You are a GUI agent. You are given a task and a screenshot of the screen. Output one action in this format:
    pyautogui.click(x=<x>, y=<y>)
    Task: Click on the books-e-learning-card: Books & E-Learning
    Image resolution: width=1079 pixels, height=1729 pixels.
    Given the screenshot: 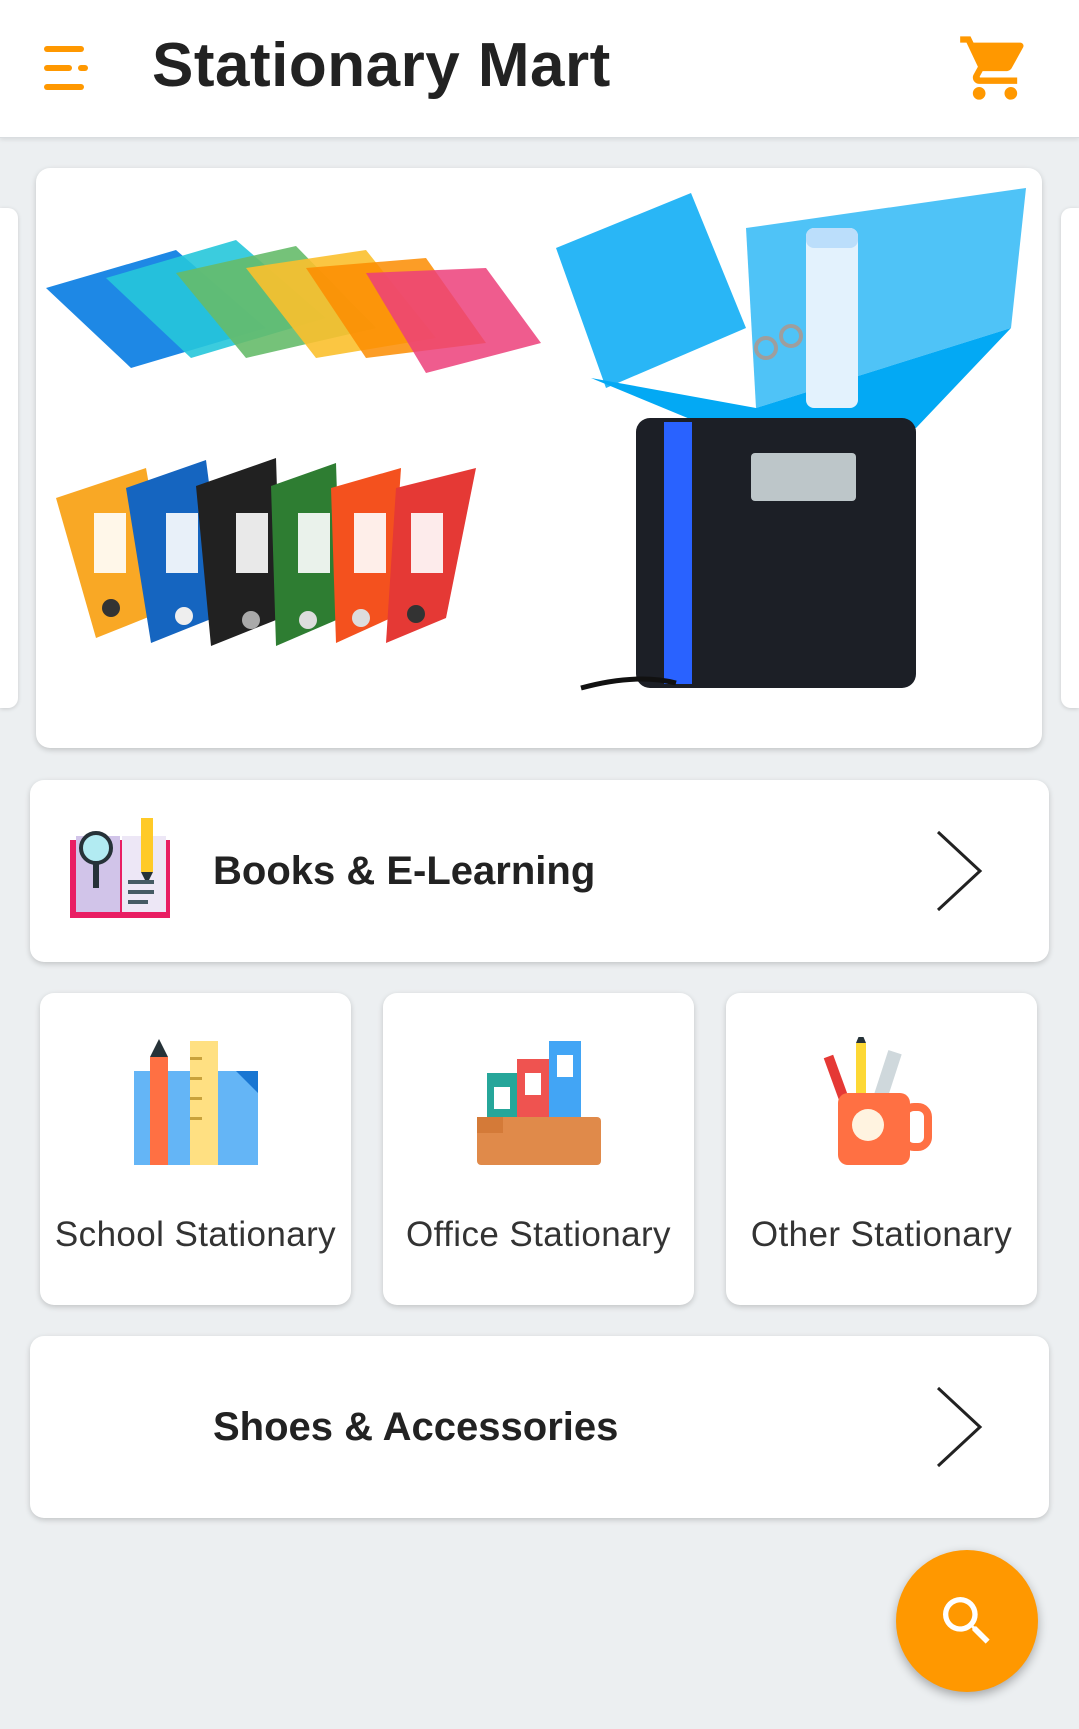 What is the action you would take?
    pyautogui.click(x=539, y=871)
    